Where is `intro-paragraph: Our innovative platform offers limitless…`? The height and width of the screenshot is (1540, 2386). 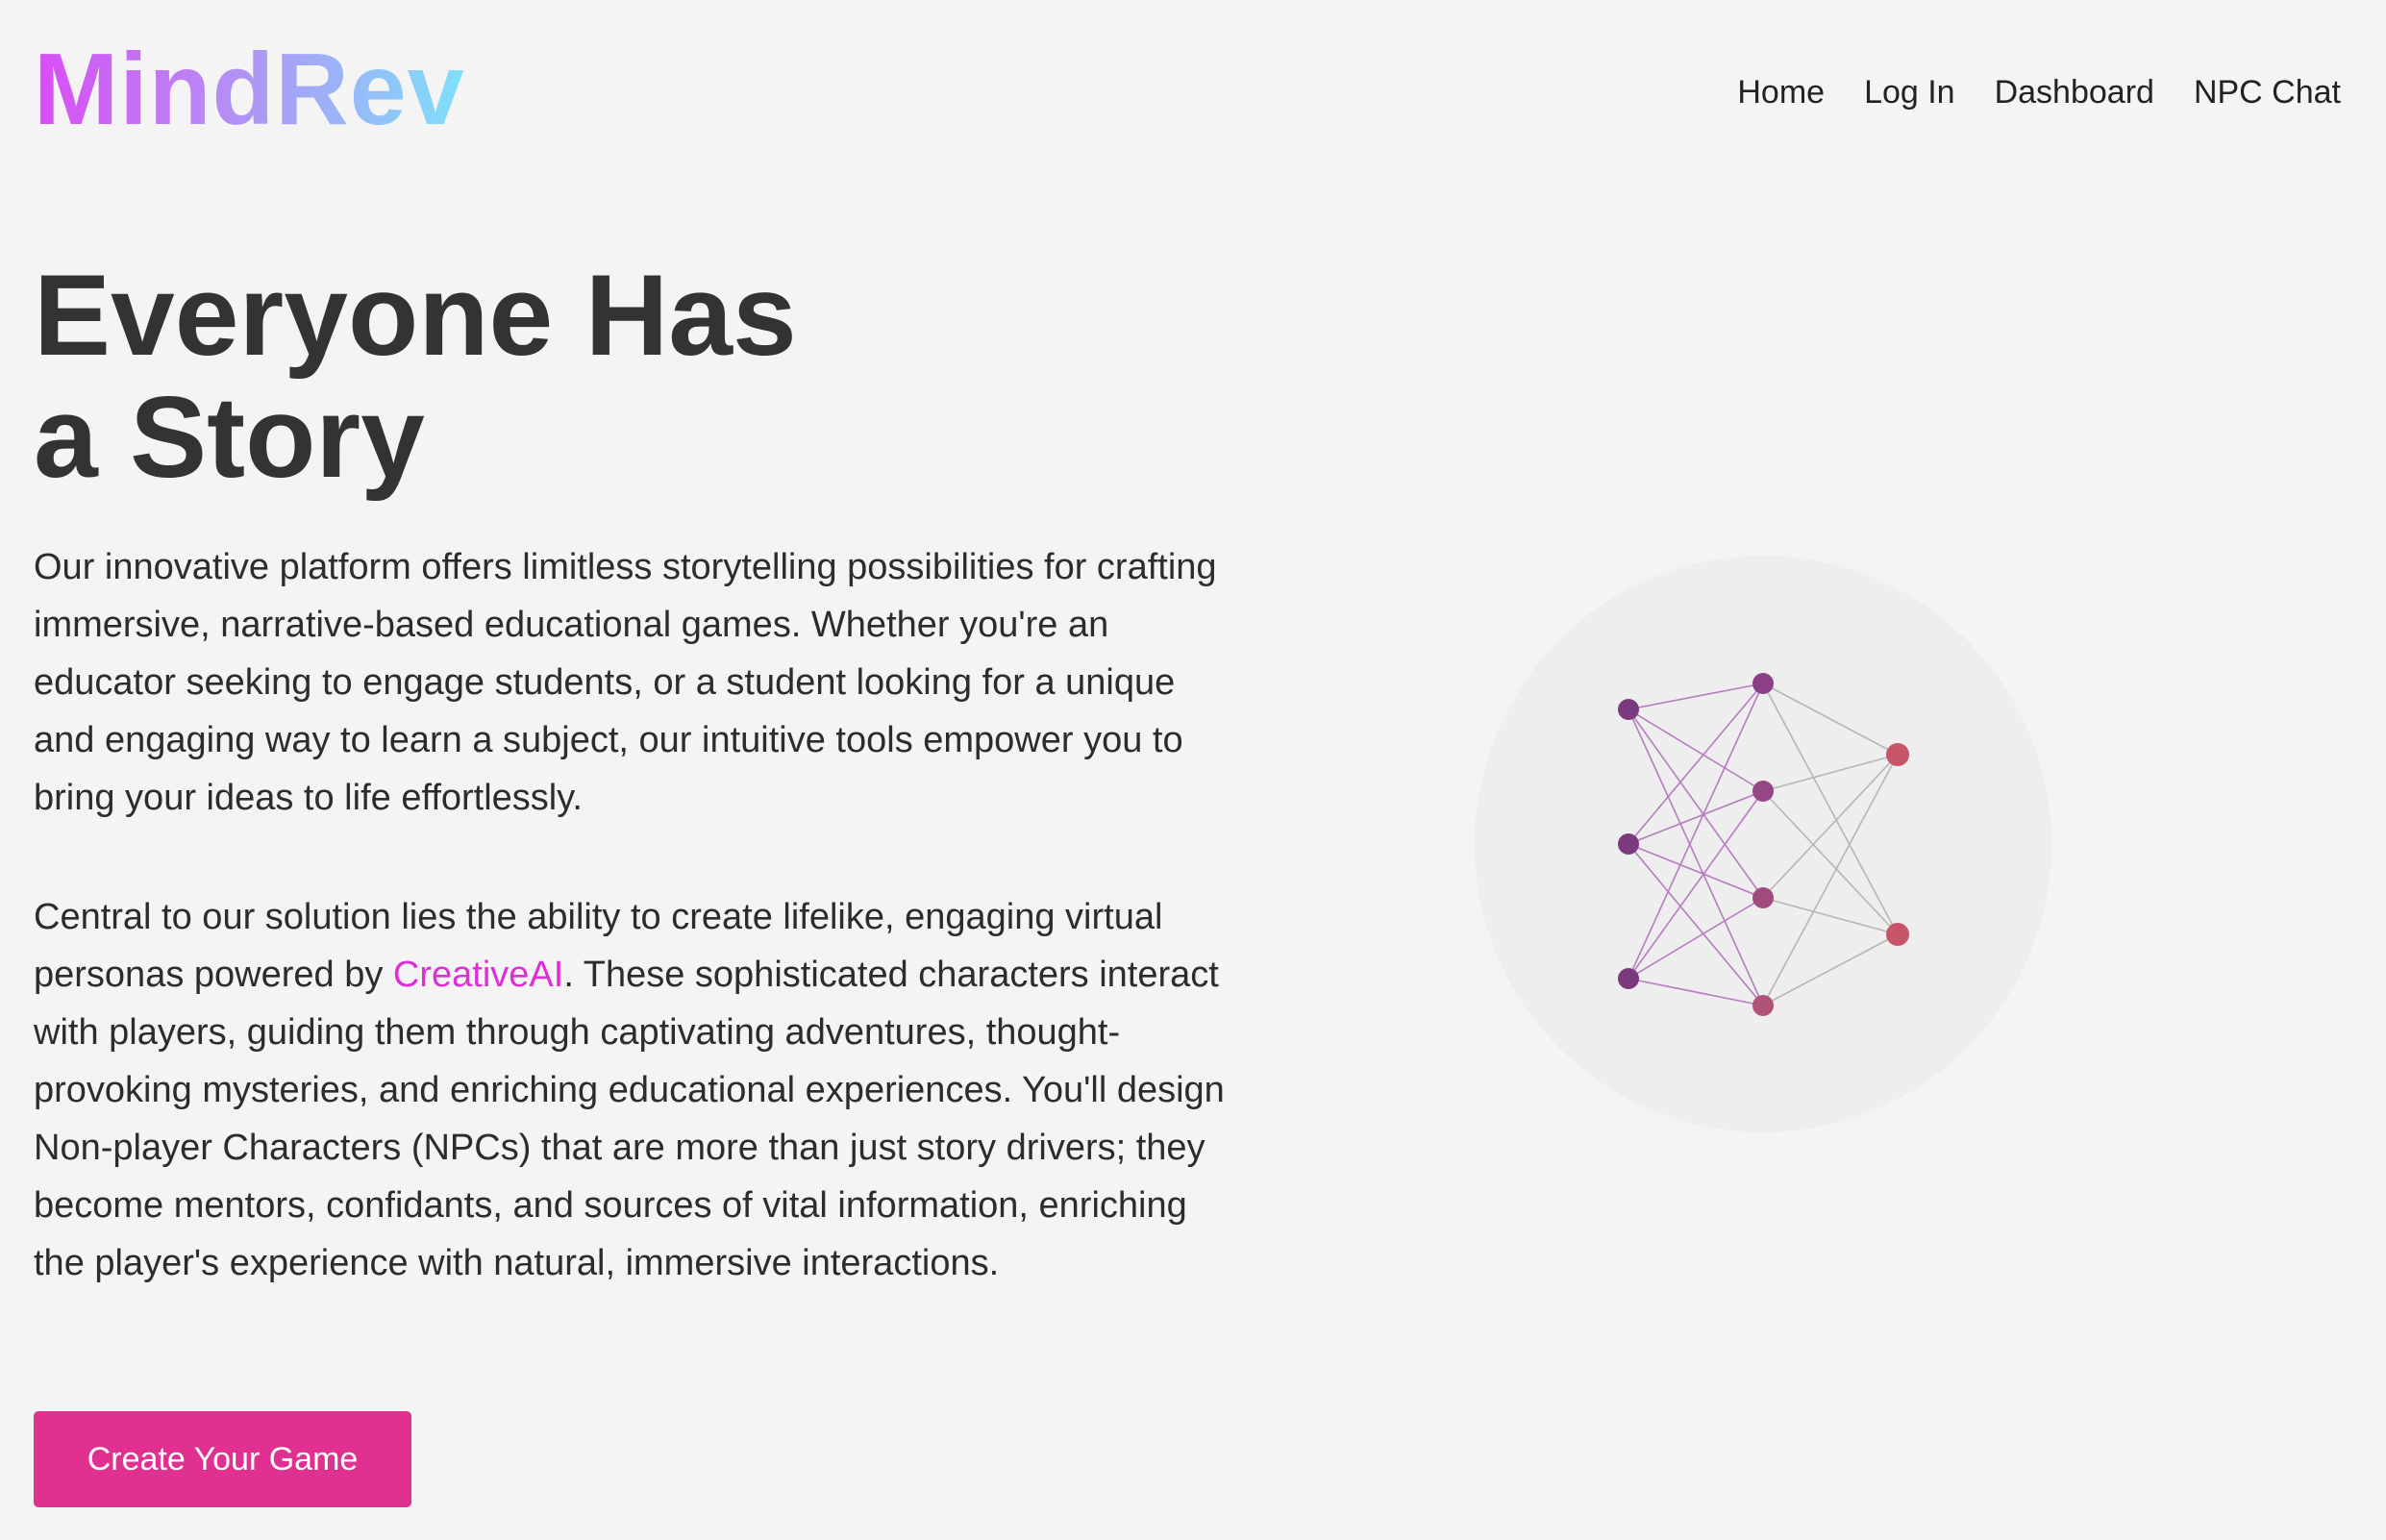 intro-paragraph: Our innovative platform offers limitless… is located at coordinates (626, 682).